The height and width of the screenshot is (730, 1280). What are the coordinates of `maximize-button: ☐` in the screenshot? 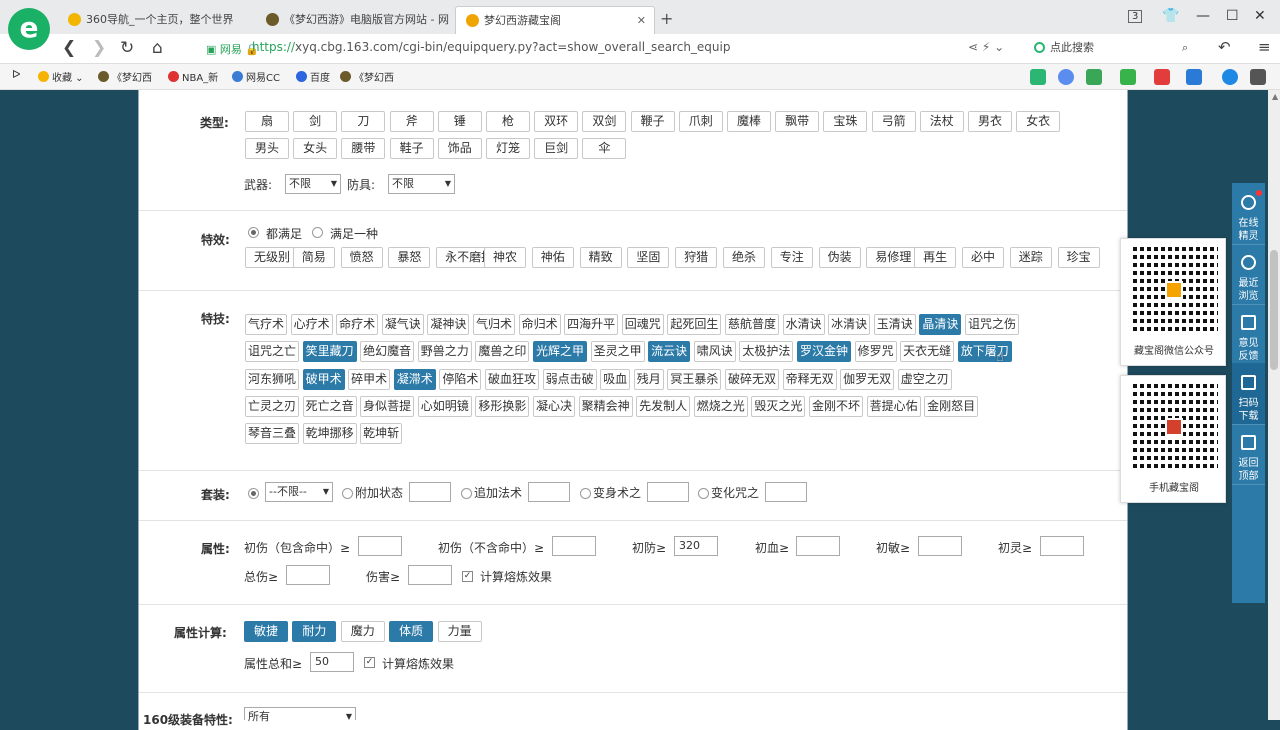 It's located at (1232, 16).